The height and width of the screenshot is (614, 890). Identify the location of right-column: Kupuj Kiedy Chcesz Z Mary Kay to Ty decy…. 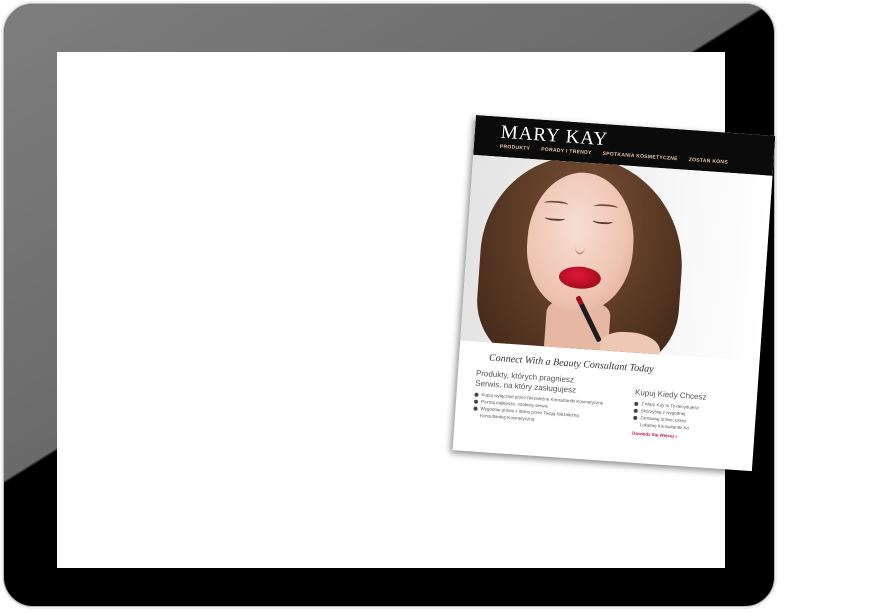
(689, 411).